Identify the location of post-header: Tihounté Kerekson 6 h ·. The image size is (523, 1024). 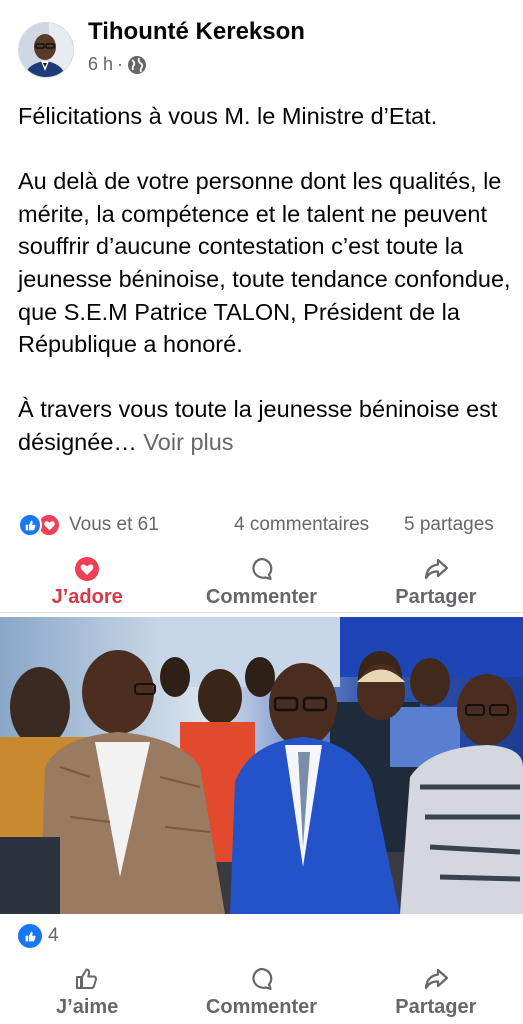
(261, 46).